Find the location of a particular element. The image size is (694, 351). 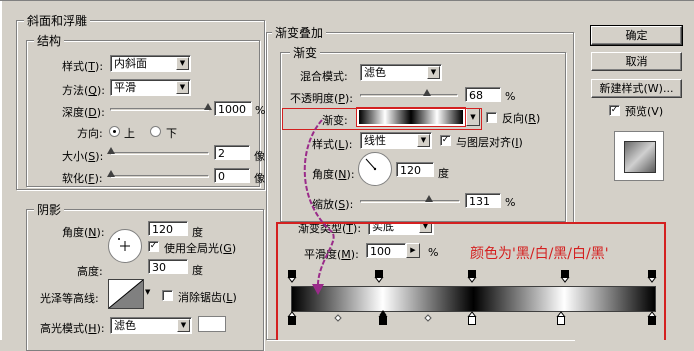

gradient-angle-input: 120 is located at coordinates (415, 169).